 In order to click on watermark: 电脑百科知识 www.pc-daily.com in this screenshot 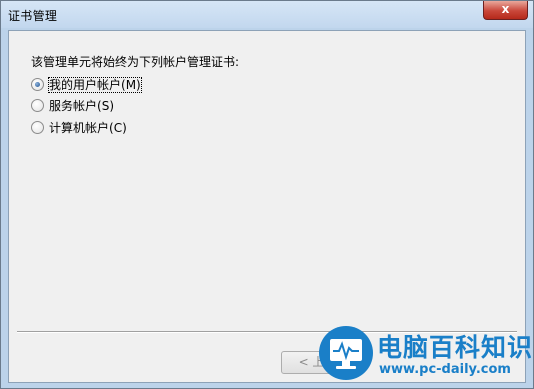, I will do `click(425, 355)`.